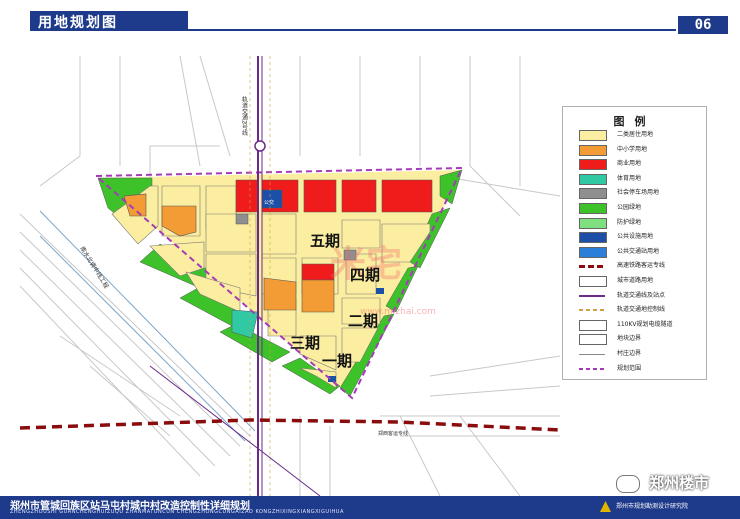 This screenshot has height=519, width=740. What do you see at coordinates (629, 164) in the screenshot?
I see `legend-label: 商业用地` at bounding box center [629, 164].